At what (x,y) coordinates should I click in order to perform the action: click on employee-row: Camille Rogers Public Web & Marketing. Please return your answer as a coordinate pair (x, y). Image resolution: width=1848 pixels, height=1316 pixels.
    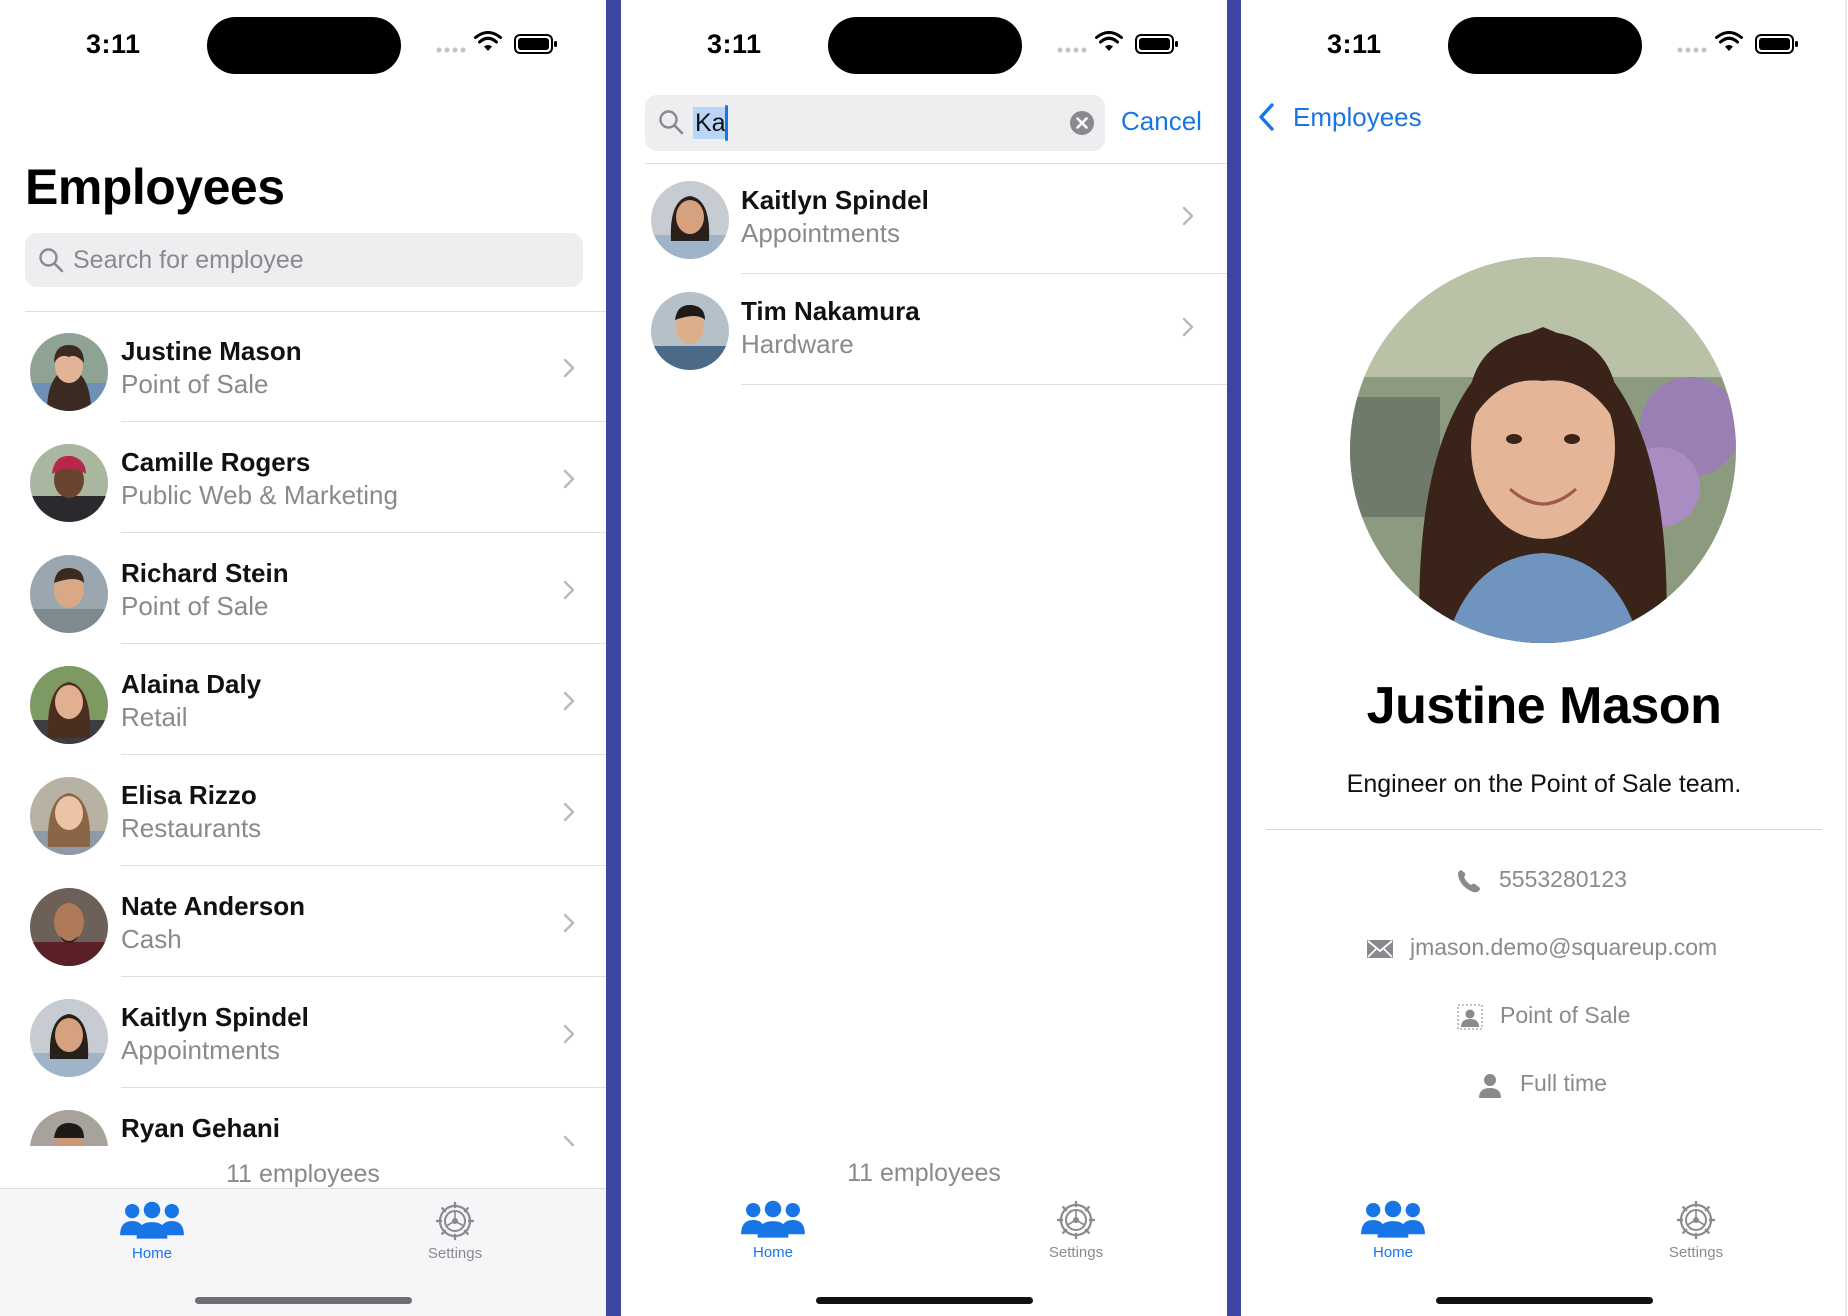
    Looking at the image, I should click on (303, 477).